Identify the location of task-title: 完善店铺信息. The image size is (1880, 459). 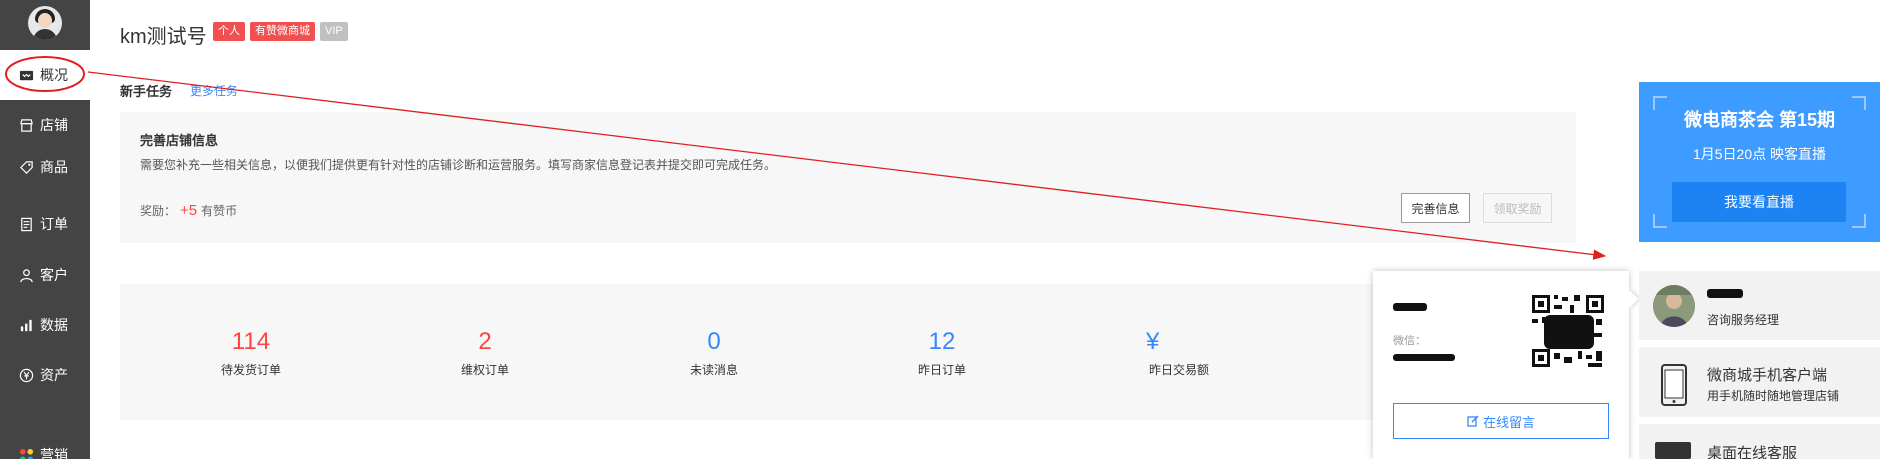
(179, 140).